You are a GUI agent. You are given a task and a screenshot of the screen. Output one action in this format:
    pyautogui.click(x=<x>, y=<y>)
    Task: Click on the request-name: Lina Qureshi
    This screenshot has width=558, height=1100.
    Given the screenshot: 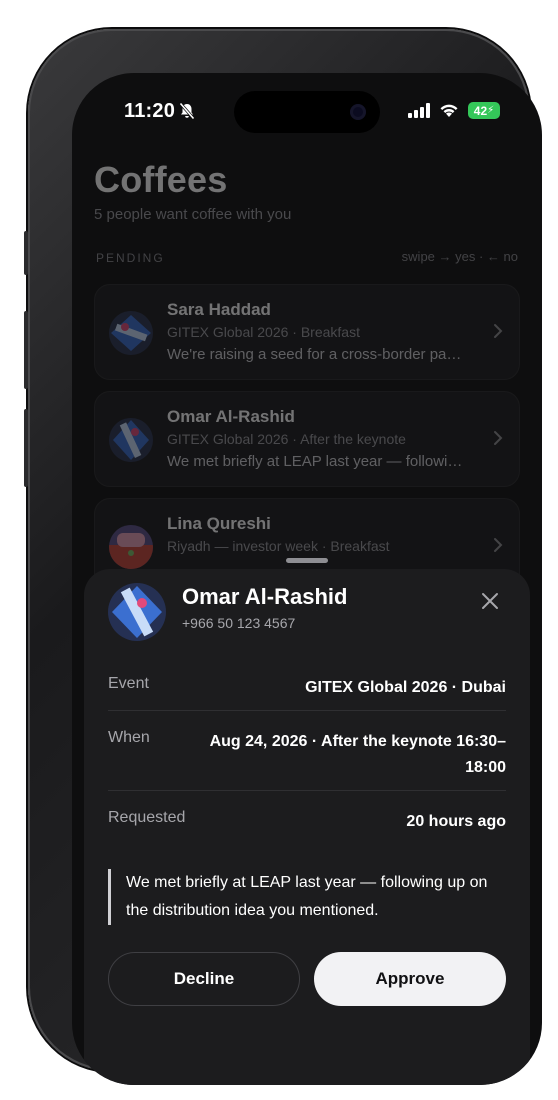 What is the action you would take?
    pyautogui.click(x=219, y=523)
    